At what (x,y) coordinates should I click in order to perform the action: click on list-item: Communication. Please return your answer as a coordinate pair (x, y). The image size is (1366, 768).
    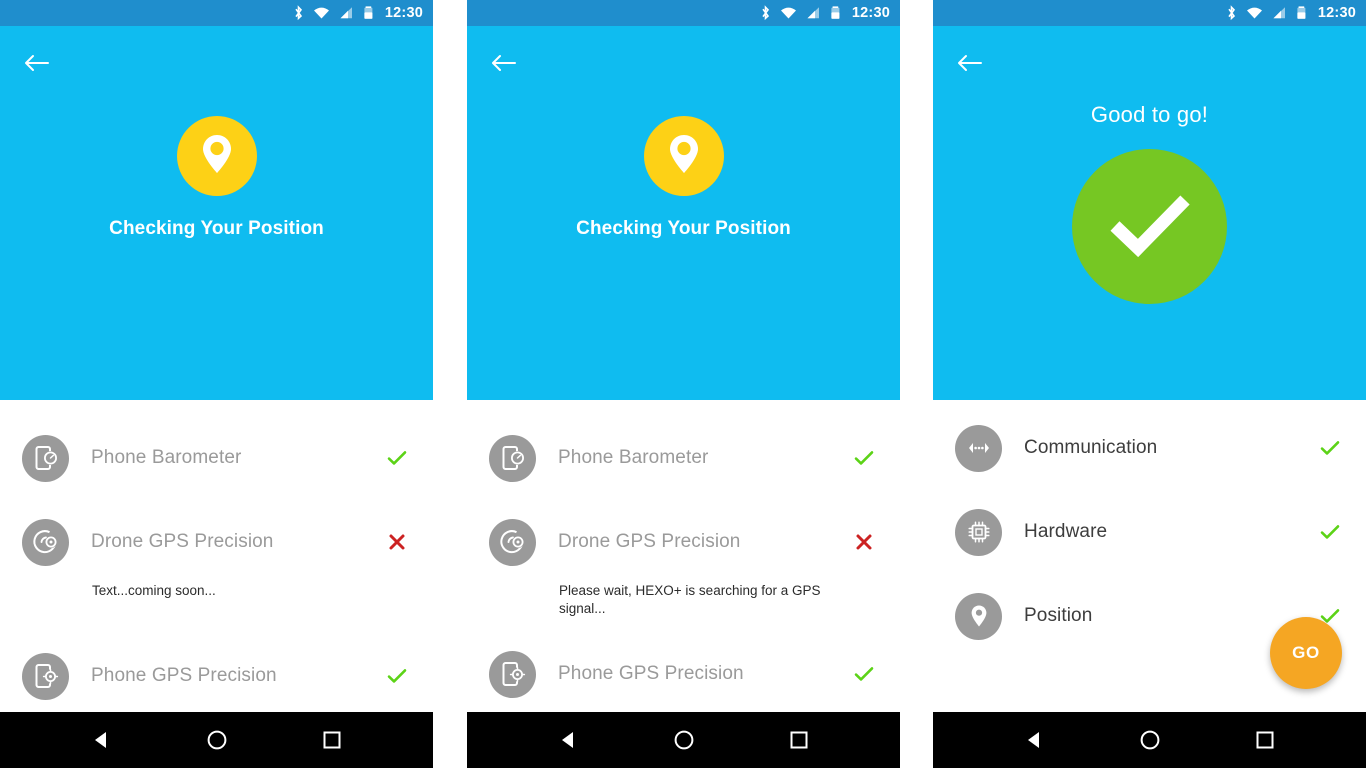
    Looking at the image, I should click on (1149, 448).